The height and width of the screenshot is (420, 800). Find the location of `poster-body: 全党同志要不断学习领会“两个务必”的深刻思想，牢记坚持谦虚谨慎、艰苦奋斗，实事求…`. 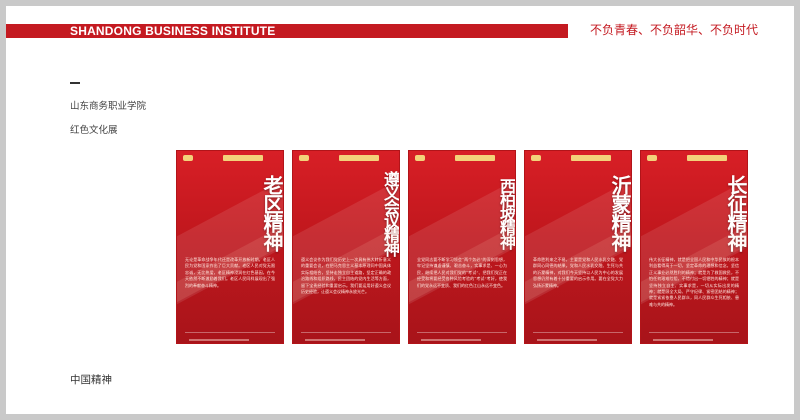

poster-body: 全党同志要不断学习领会“两个务必”的深刻思想，牢记坚持谦虚谨慎、艰苦奋斗，实事求… is located at coordinates (462, 272).